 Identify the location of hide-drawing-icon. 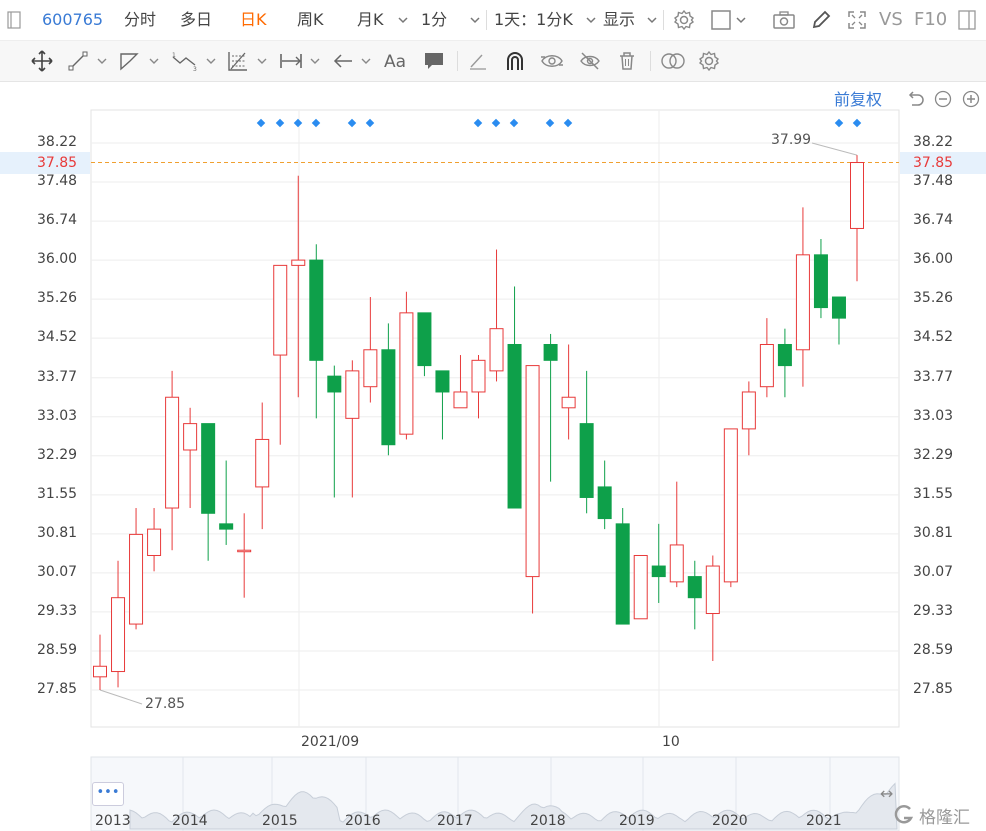
(590, 61).